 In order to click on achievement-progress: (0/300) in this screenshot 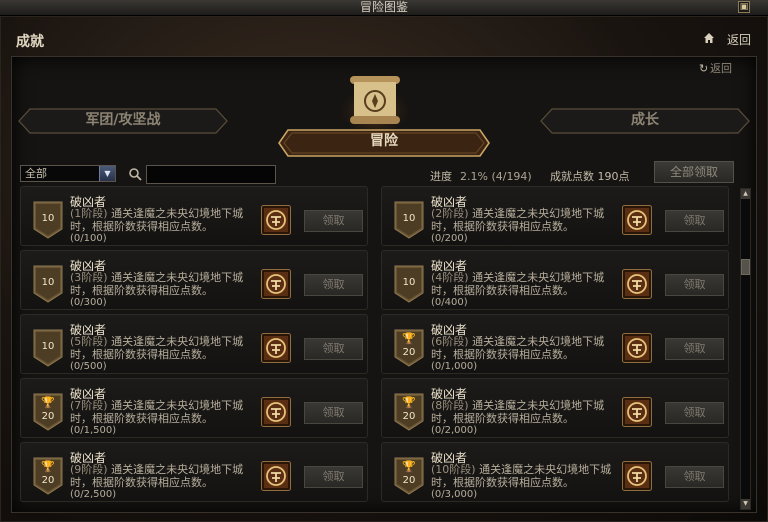, I will do `click(88, 302)`.